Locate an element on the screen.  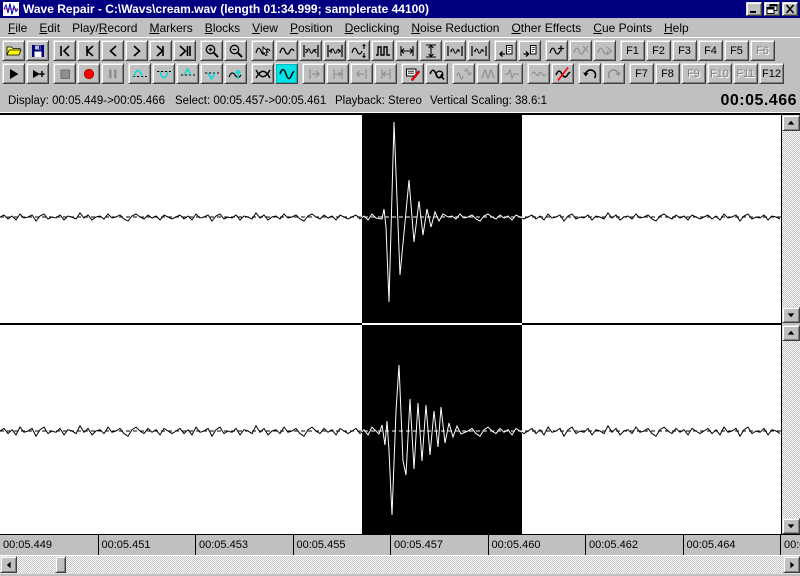
stop-icon is located at coordinates (65, 74).